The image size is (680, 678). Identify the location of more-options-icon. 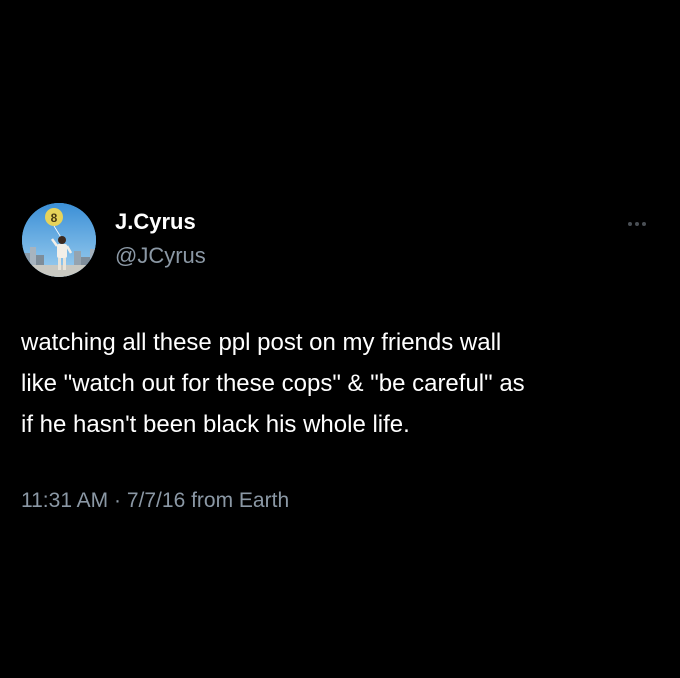
(639, 224).